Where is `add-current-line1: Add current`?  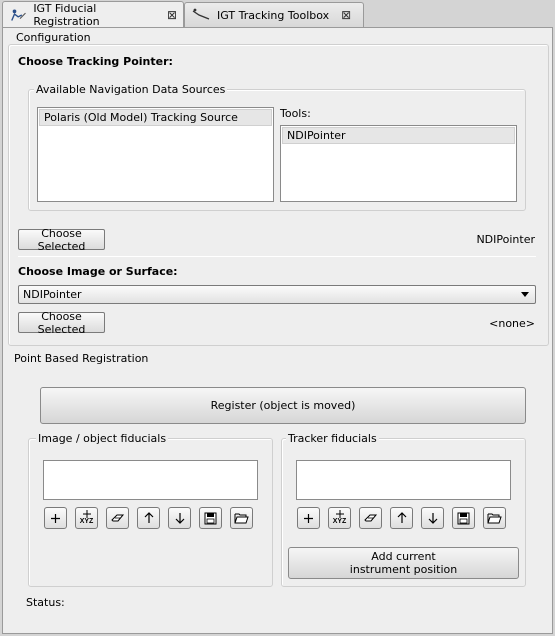
add-current-line1: Add current is located at coordinates (403, 556).